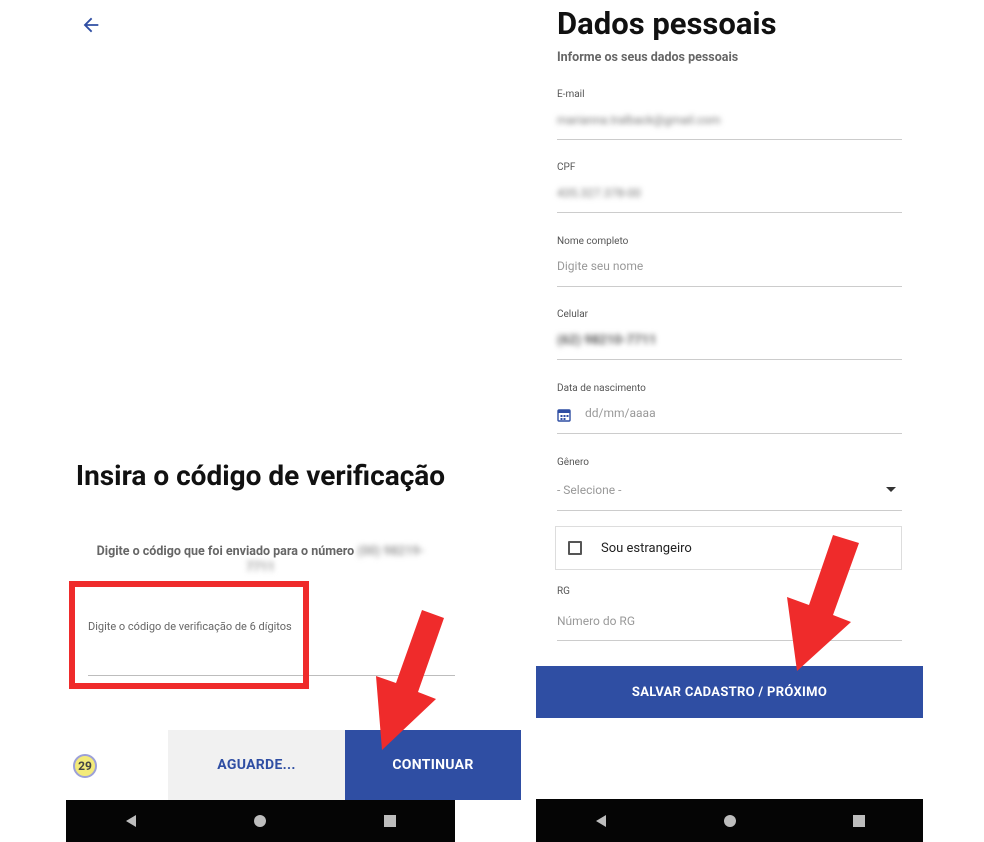 The width and height of the screenshot is (984, 842). I want to click on android-nav-bar-right, so click(729, 820).